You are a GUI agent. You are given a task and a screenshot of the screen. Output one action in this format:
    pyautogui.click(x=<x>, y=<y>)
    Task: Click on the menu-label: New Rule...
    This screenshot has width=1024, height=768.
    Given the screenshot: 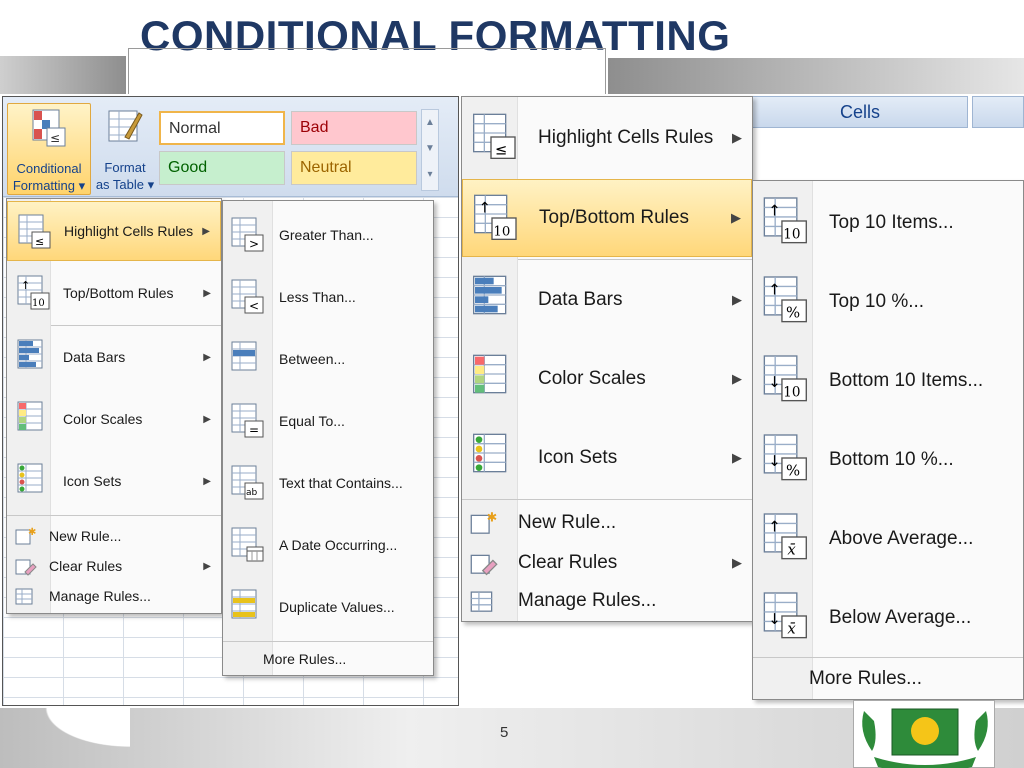 What is the action you would take?
    pyautogui.click(x=85, y=536)
    